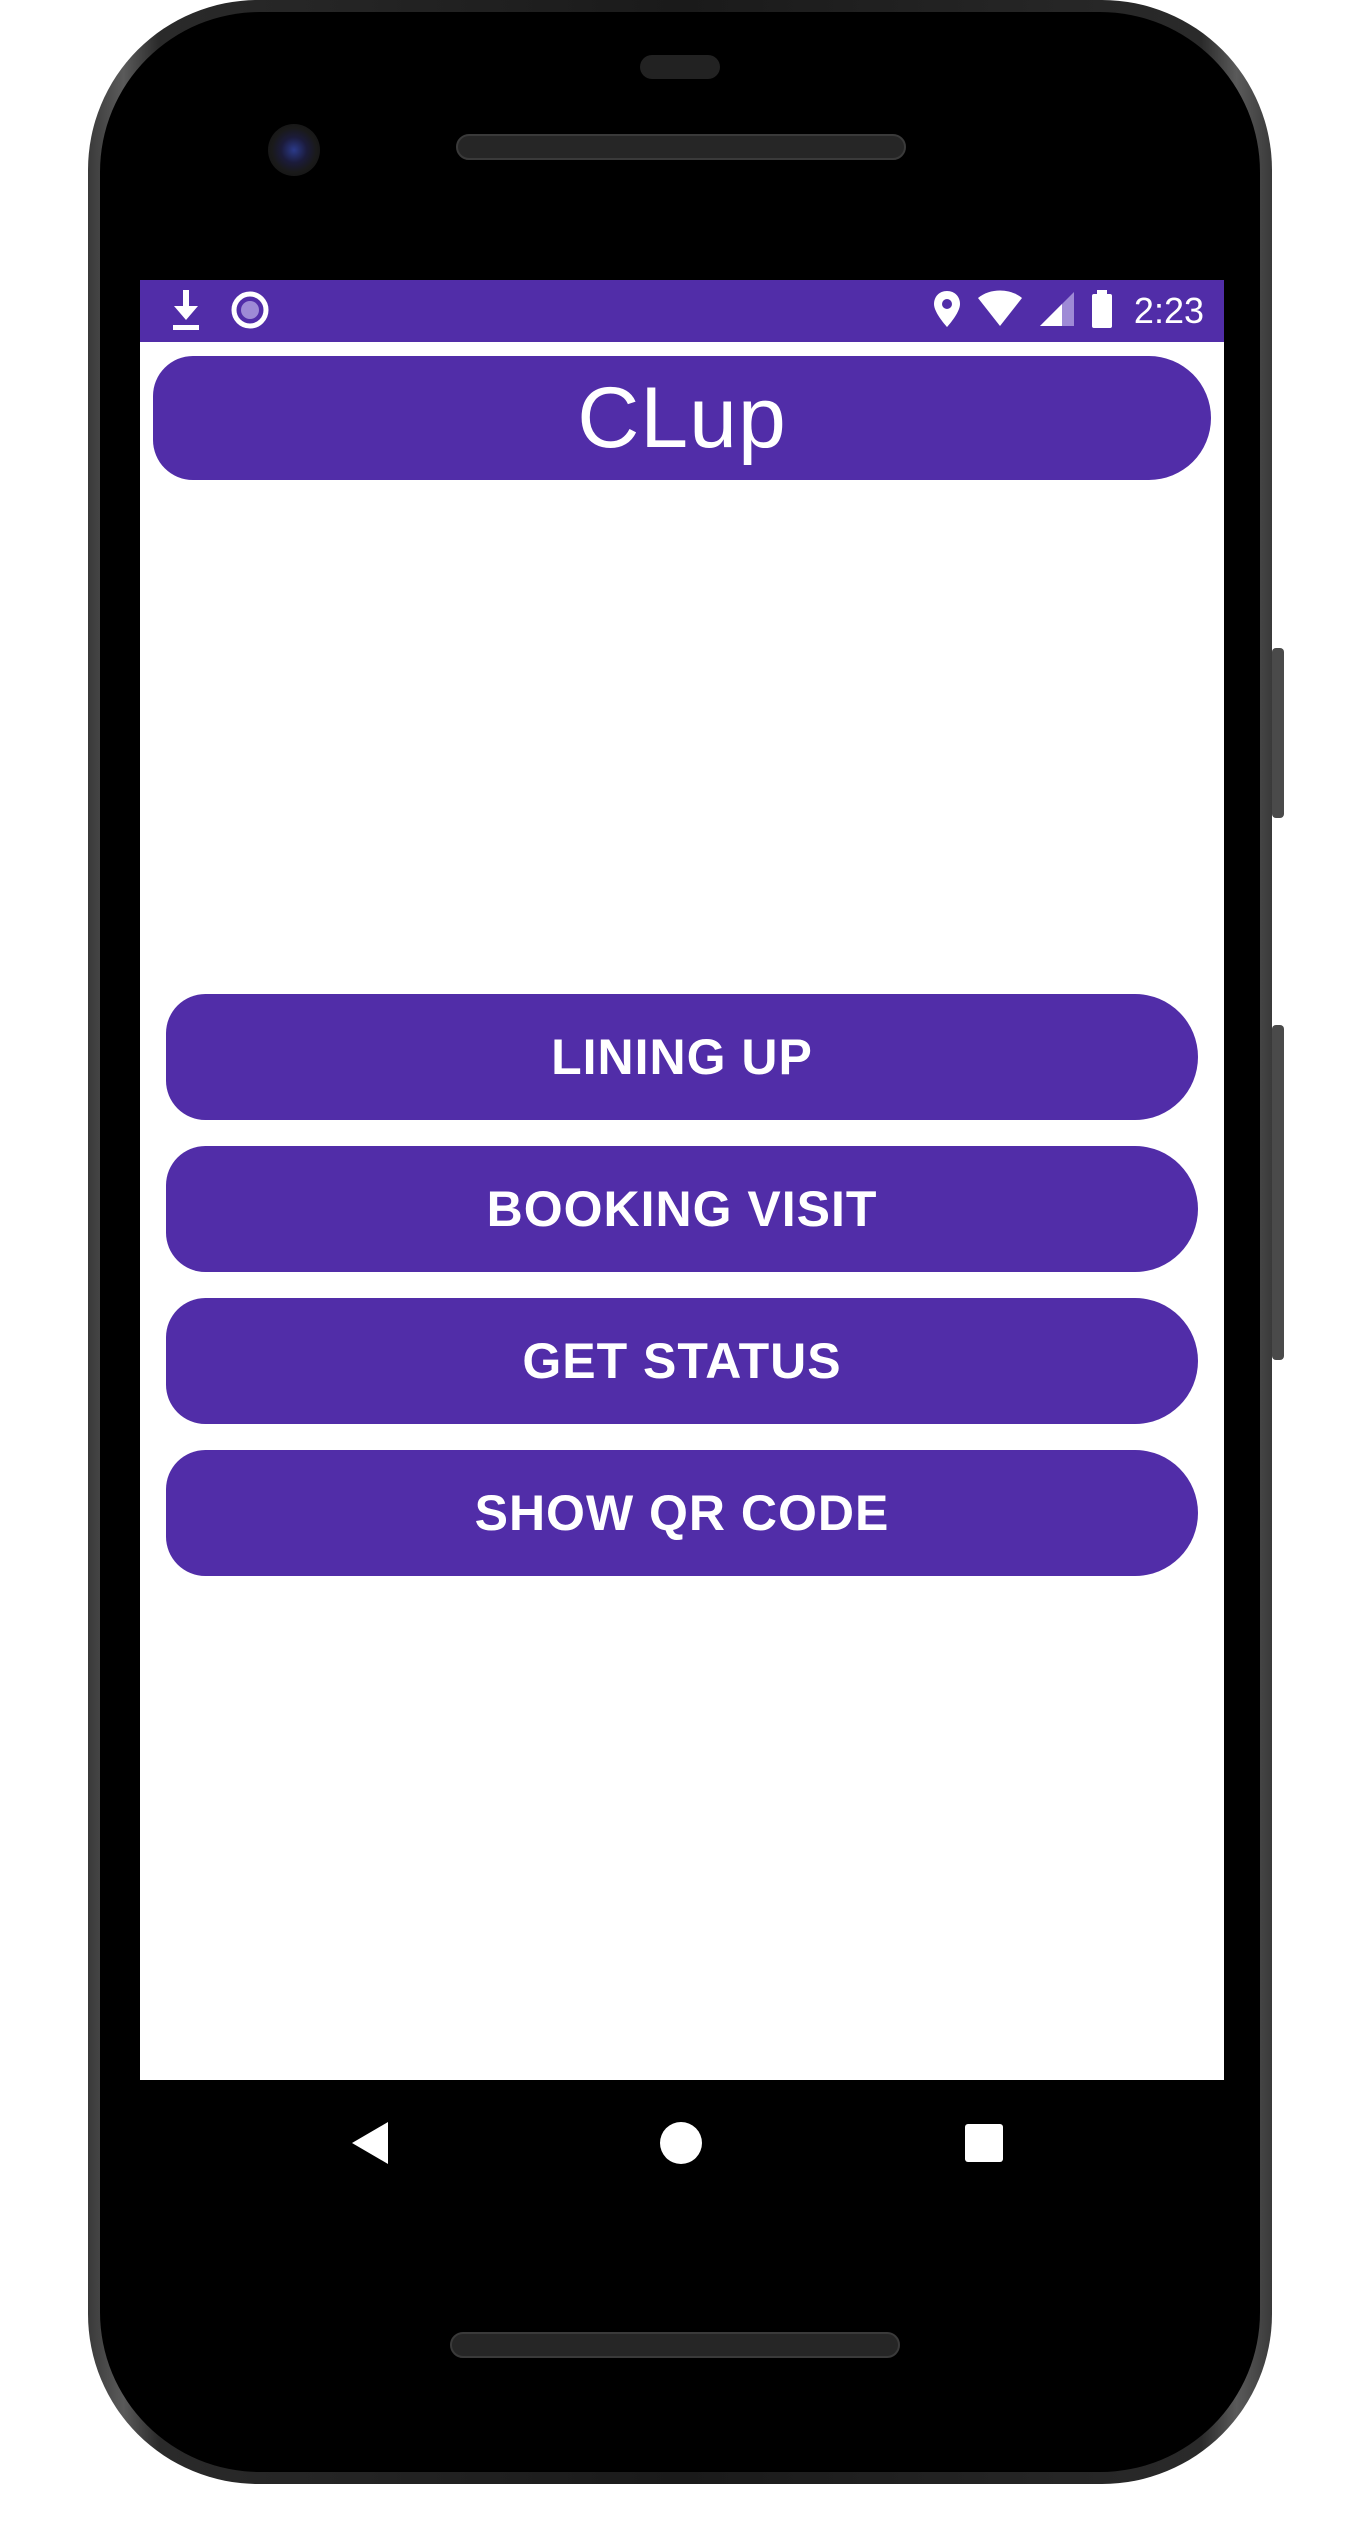 Image resolution: width=1370 pixels, height=2534 pixels. Describe the element at coordinates (294, 150) in the screenshot. I see `front-camera` at that location.